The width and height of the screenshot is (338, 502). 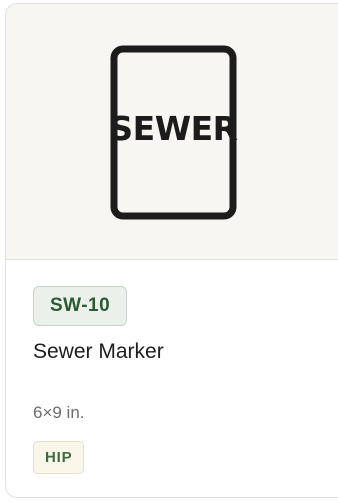 What do you see at coordinates (98, 352) in the screenshot?
I see `product-title: Sewer Marker` at bounding box center [98, 352].